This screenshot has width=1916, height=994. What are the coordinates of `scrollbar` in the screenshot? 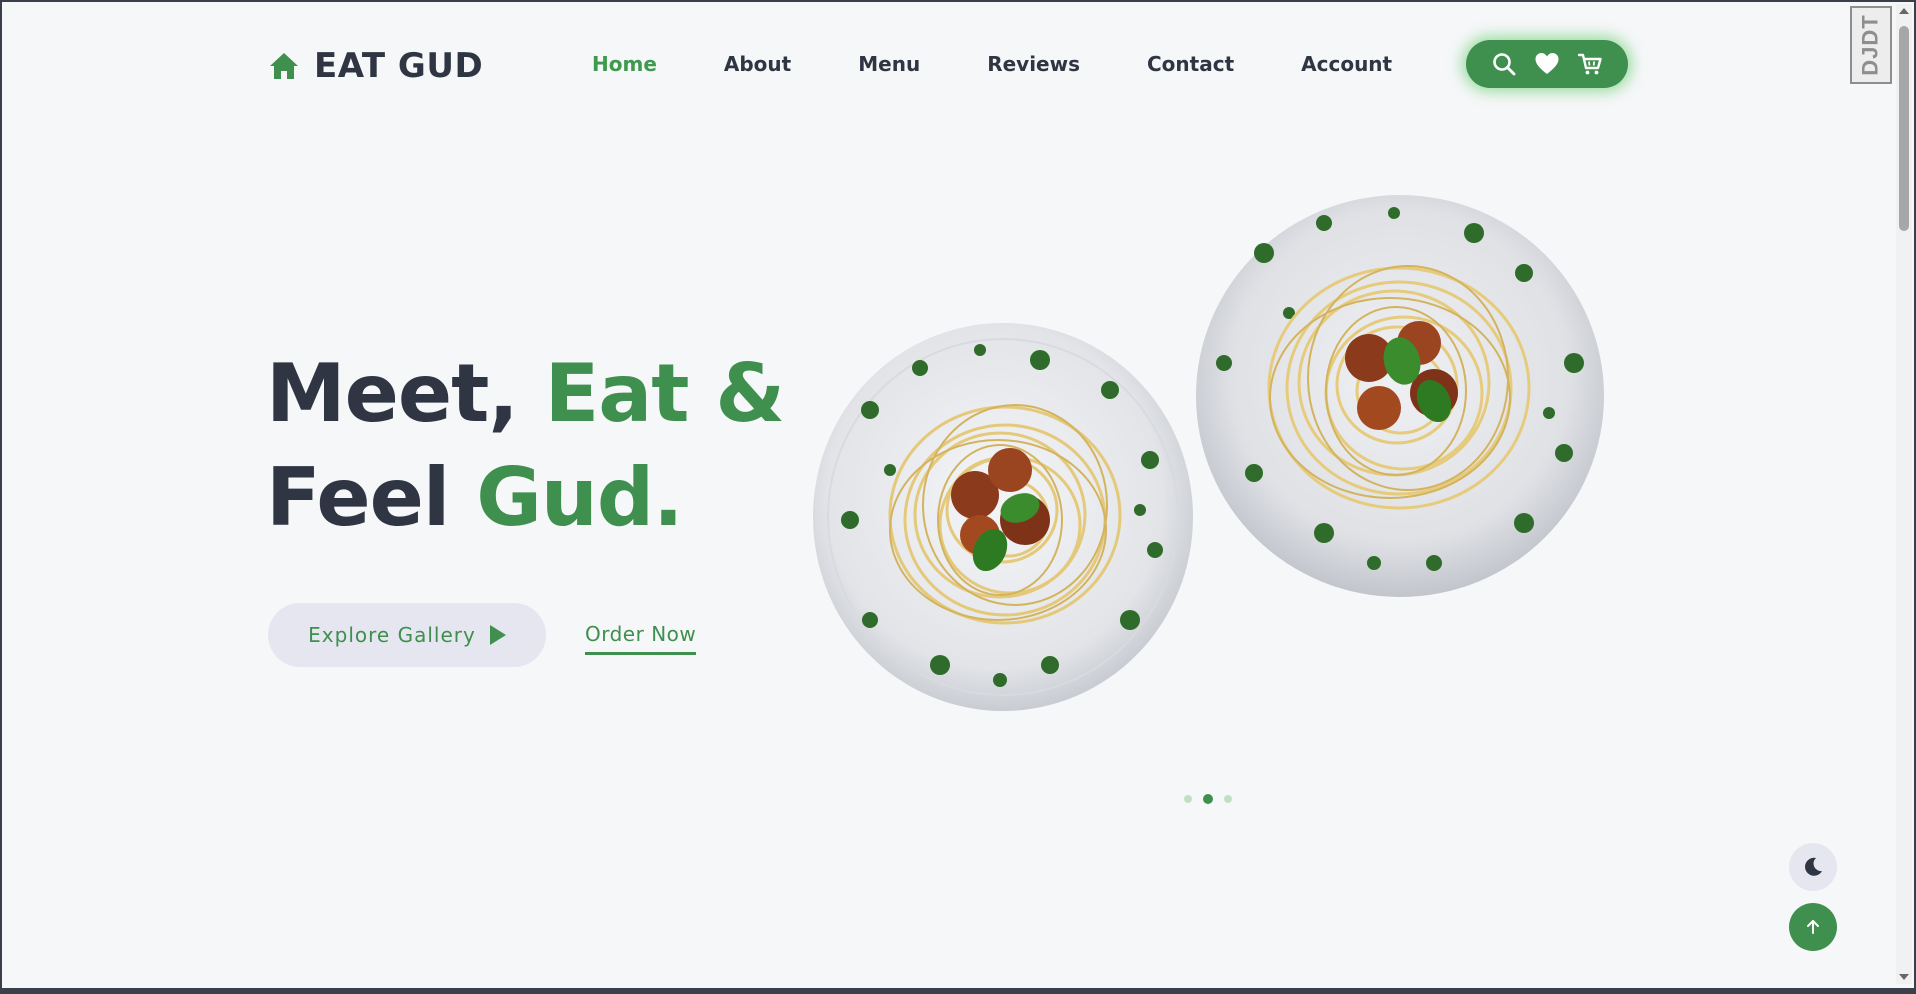 It's located at (1904, 494).